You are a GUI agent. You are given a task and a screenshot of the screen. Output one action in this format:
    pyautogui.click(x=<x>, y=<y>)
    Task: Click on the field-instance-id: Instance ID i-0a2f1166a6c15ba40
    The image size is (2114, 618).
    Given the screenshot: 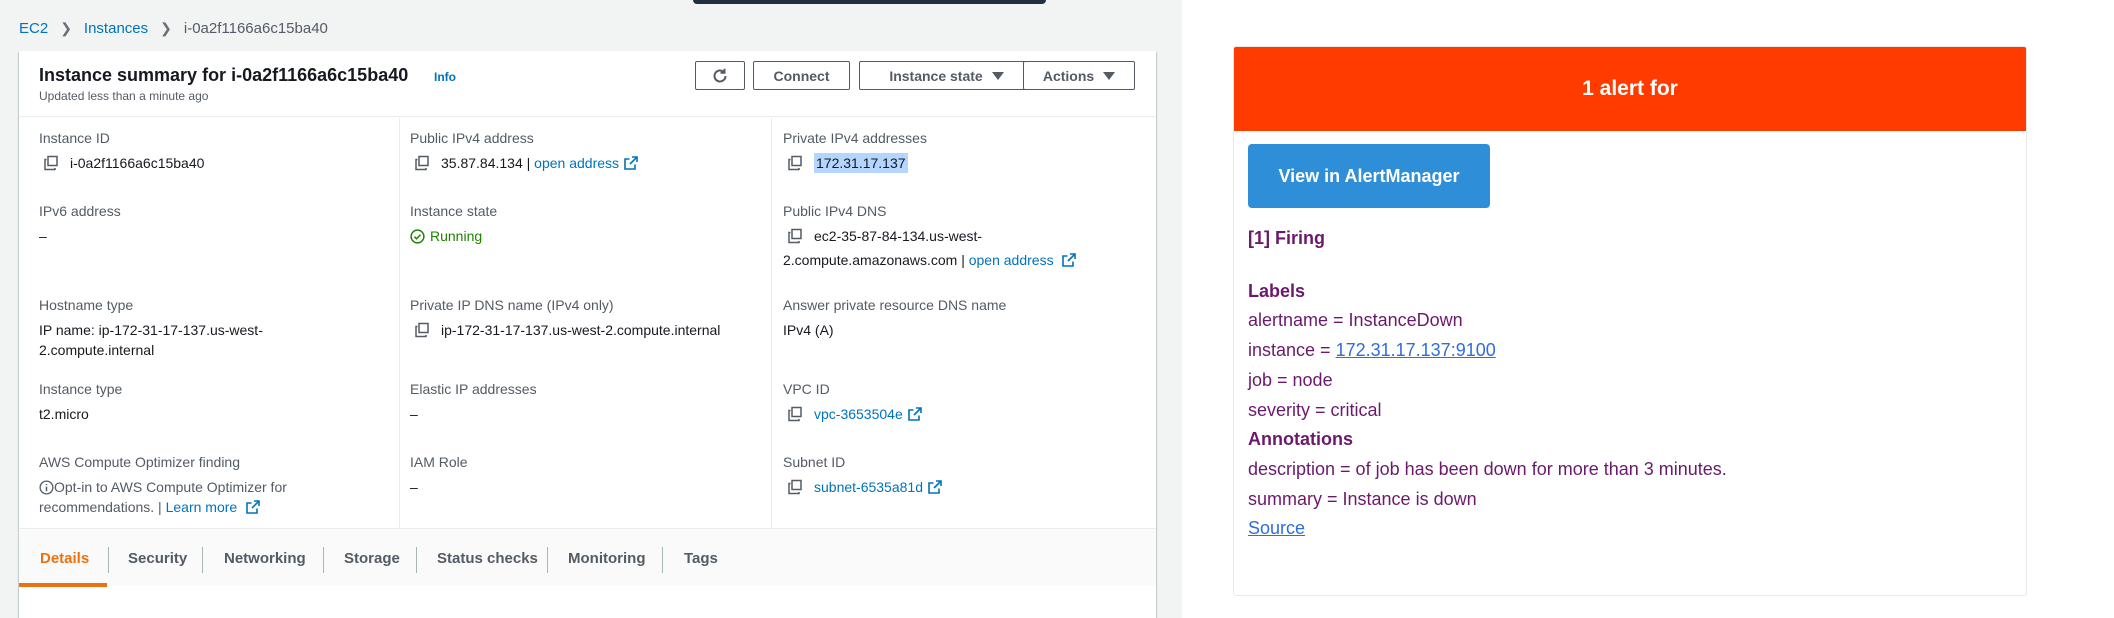 What is the action you would take?
    pyautogui.click(x=121, y=151)
    